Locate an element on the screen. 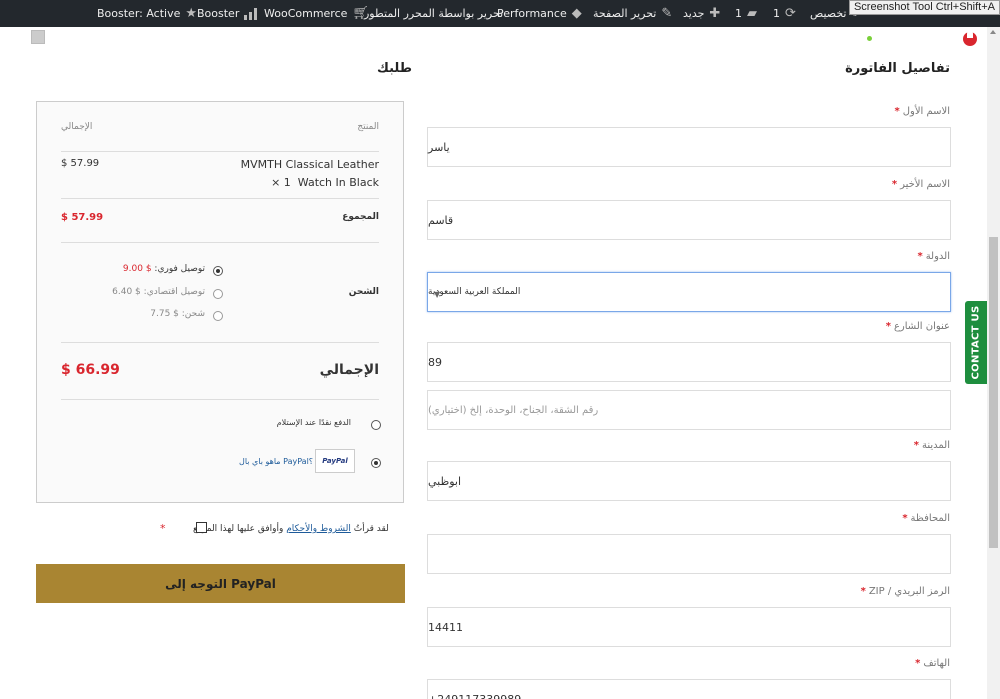 Image resolution: width=1000 pixels, height=699 pixels. field-label-text: المحافظة is located at coordinates (930, 518).